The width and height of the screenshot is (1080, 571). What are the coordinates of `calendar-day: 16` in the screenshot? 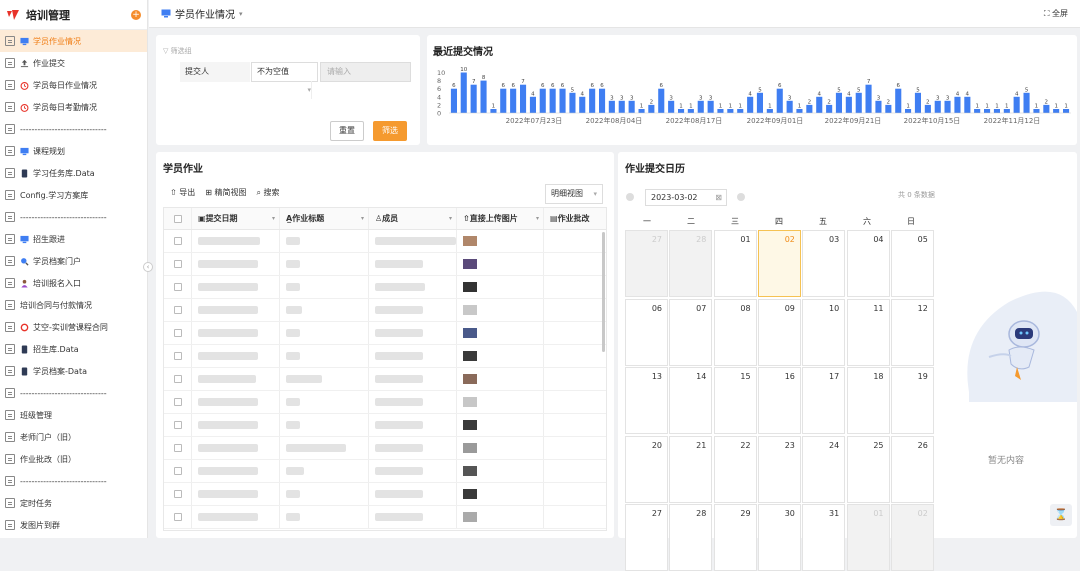 It's located at (779, 400).